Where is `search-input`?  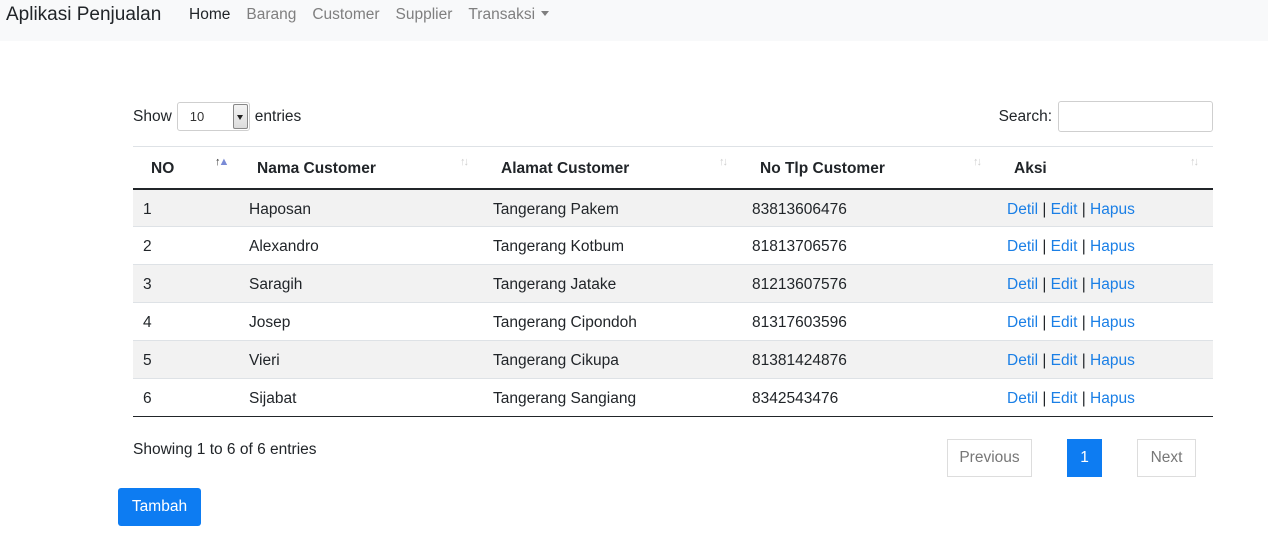 search-input is located at coordinates (1135, 116).